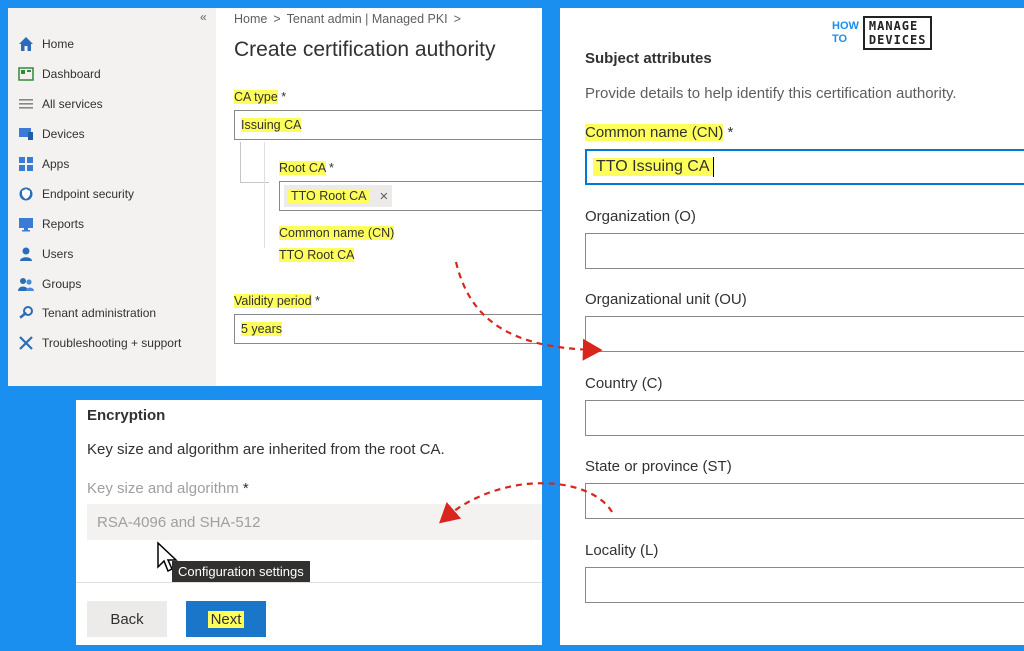 The height and width of the screenshot is (651, 1024). Describe the element at coordinates (58, 44) in the screenshot. I see `sidebar-item-label: Home` at that location.